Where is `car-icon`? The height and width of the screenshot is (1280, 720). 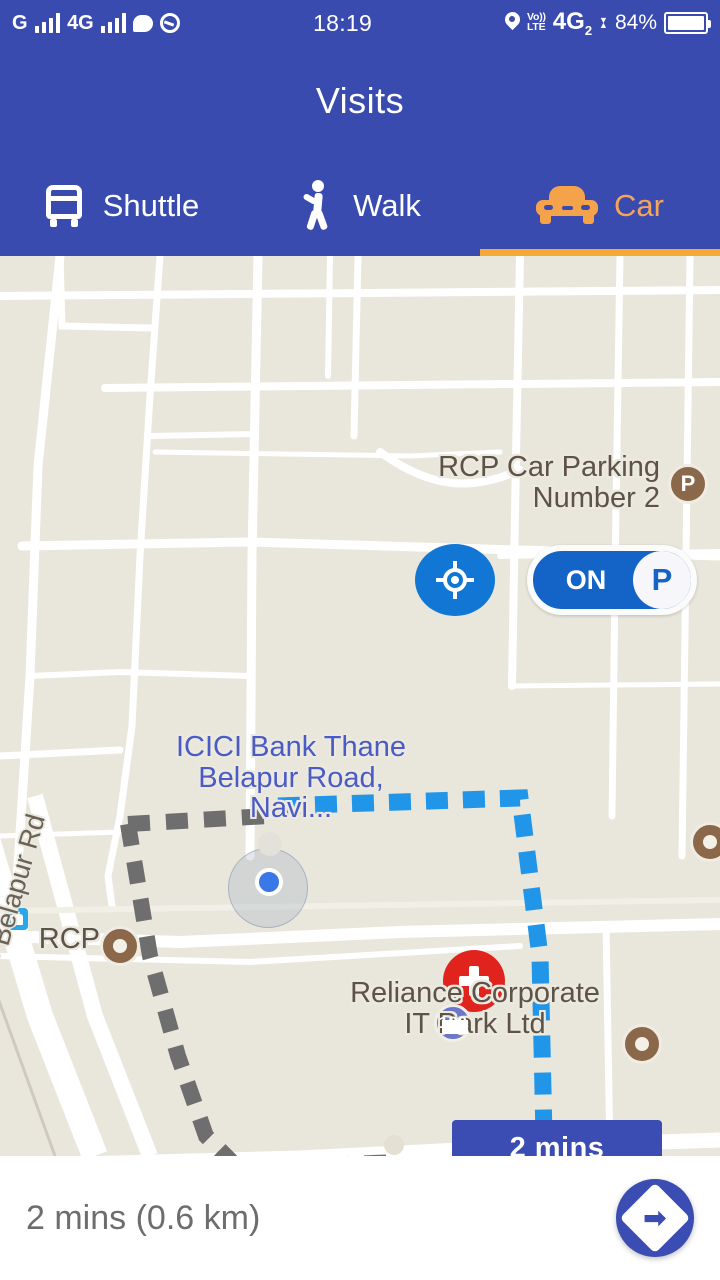
car-icon is located at coordinates (567, 206).